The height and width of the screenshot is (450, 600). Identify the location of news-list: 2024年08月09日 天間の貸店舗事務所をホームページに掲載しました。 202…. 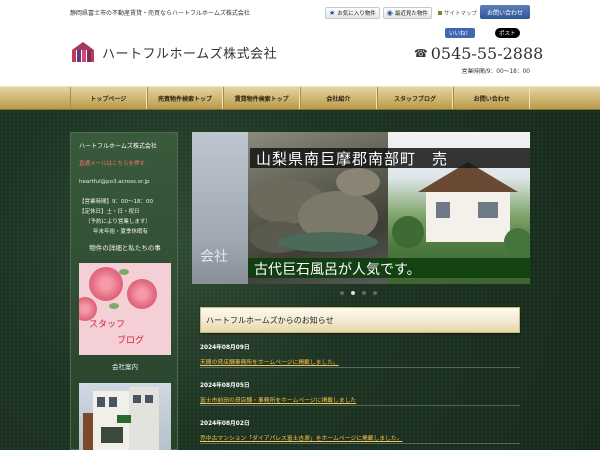
(360, 396).